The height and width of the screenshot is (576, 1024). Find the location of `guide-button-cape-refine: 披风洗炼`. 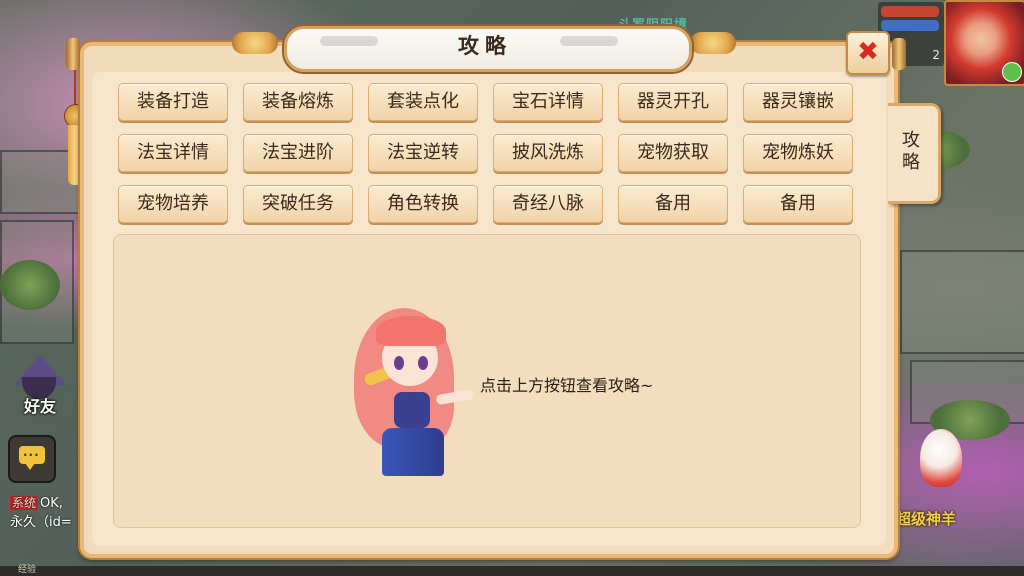

guide-button-cape-refine: 披风洗炼 is located at coordinates (548, 153).